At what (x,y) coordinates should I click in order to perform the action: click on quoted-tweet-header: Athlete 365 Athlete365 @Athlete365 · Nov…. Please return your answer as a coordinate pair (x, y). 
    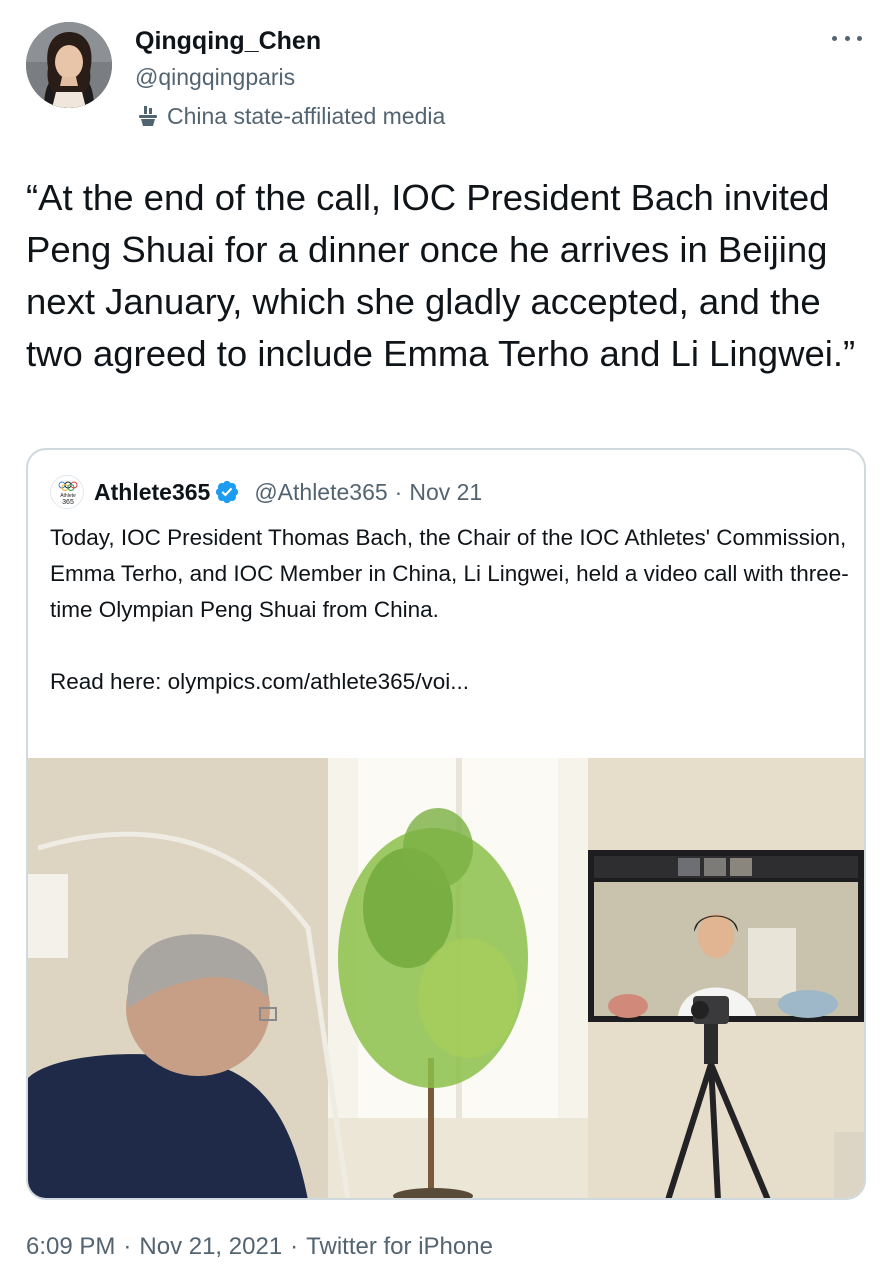
    Looking at the image, I should click on (266, 492).